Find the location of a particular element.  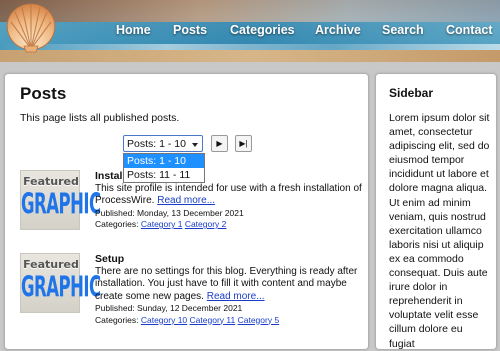

dropdown-option: Posts: 1 - 10 is located at coordinates (164, 161).